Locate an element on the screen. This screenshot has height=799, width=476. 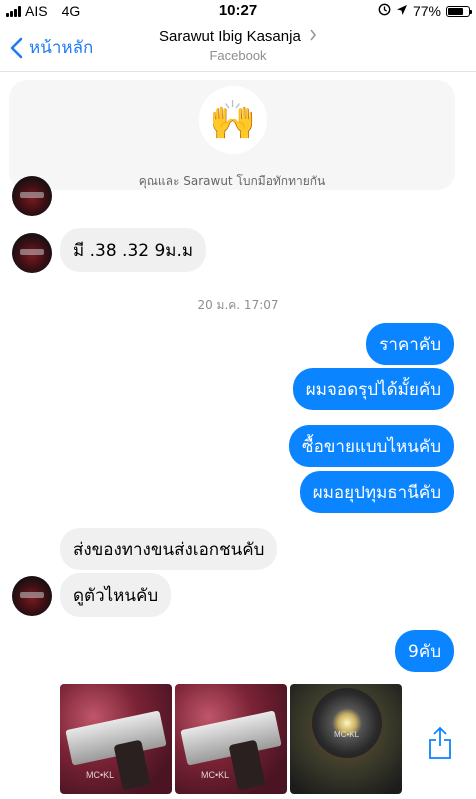
wave-card: 🙌 คุณและ Sarawut โบกมือทักทายกัน is located at coordinates (232, 135).